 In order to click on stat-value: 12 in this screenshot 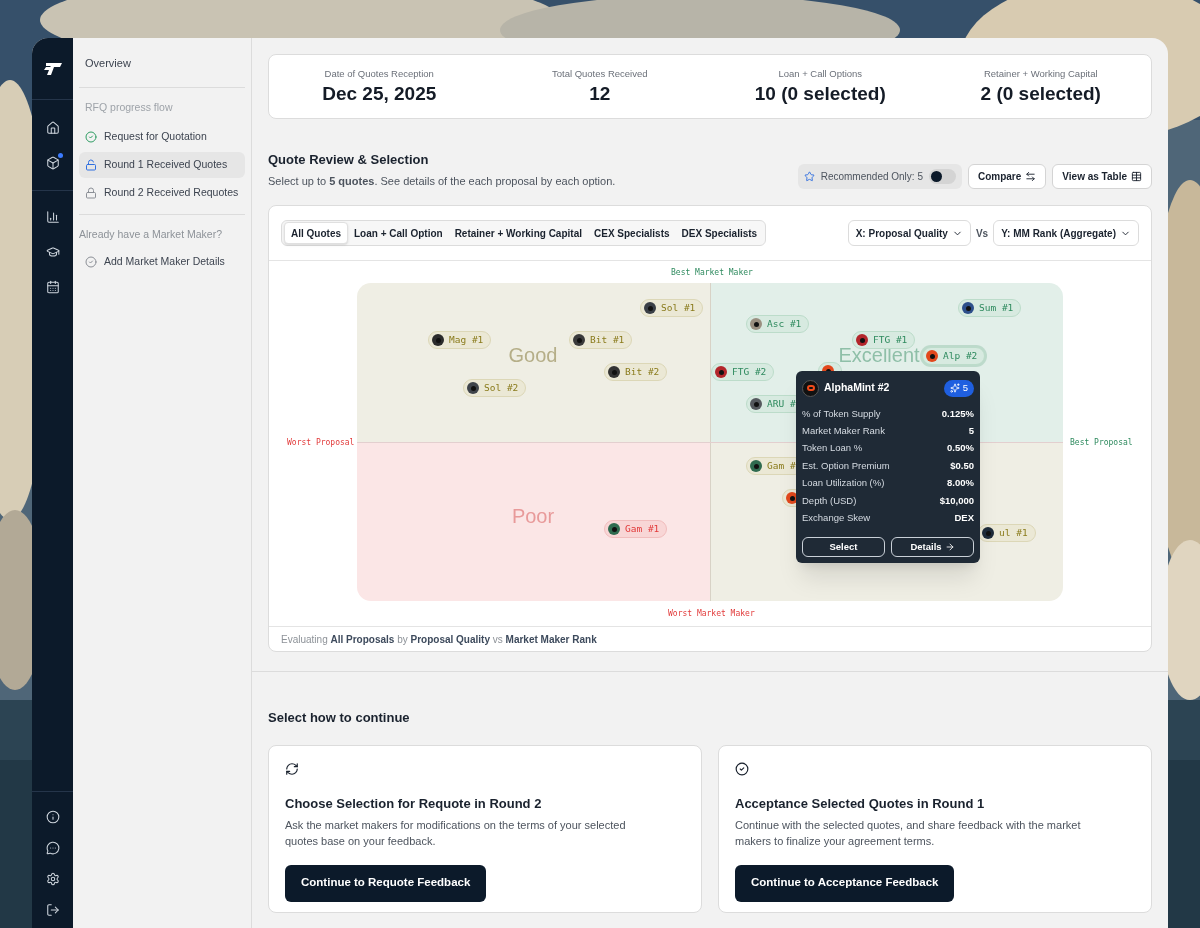, I will do `click(600, 93)`.